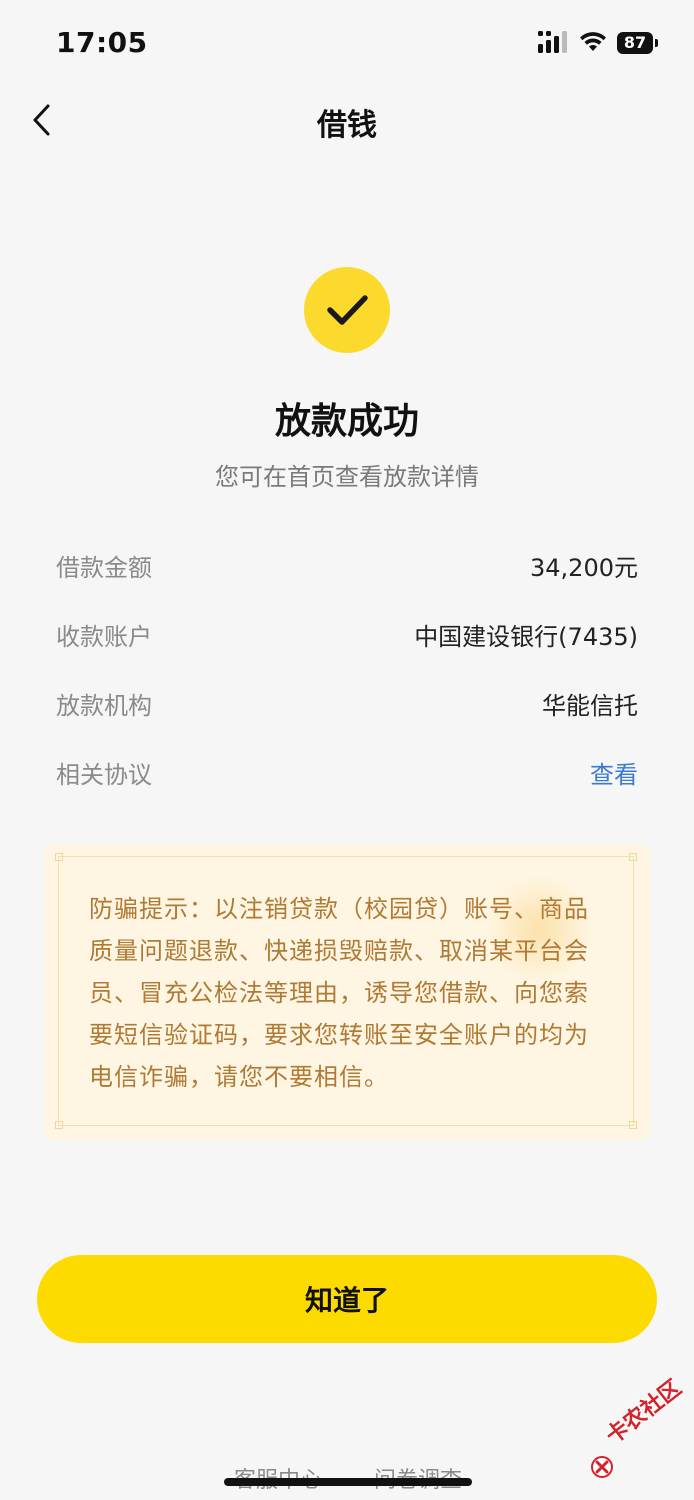 This screenshot has width=694, height=1500. What do you see at coordinates (552, 42) in the screenshot?
I see `cellular-signal-icon` at bounding box center [552, 42].